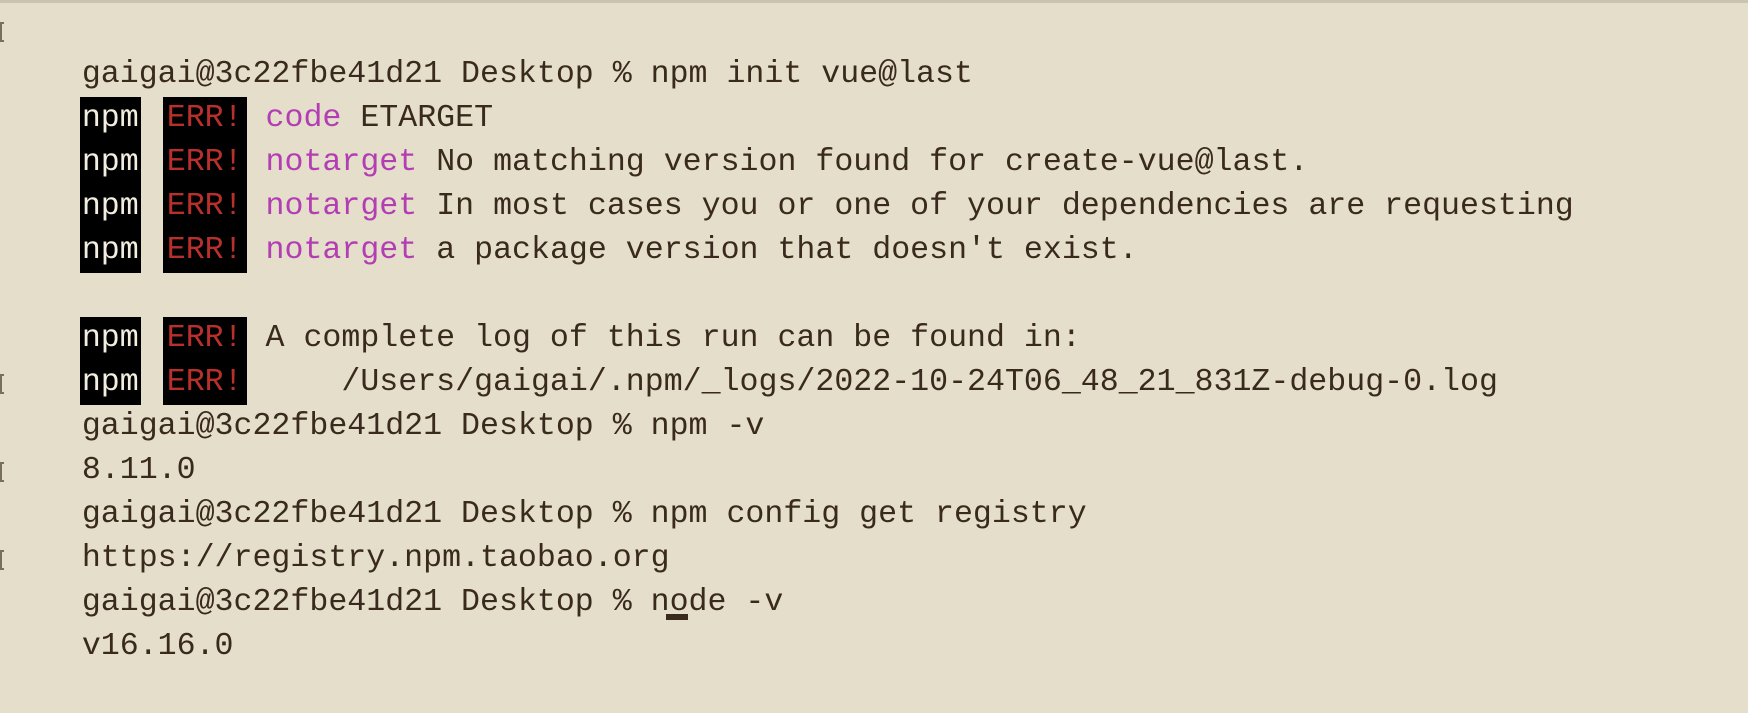 This screenshot has width=1748, height=713. Describe the element at coordinates (157, 646) in the screenshot. I see `command-output: v16.16.0` at that location.